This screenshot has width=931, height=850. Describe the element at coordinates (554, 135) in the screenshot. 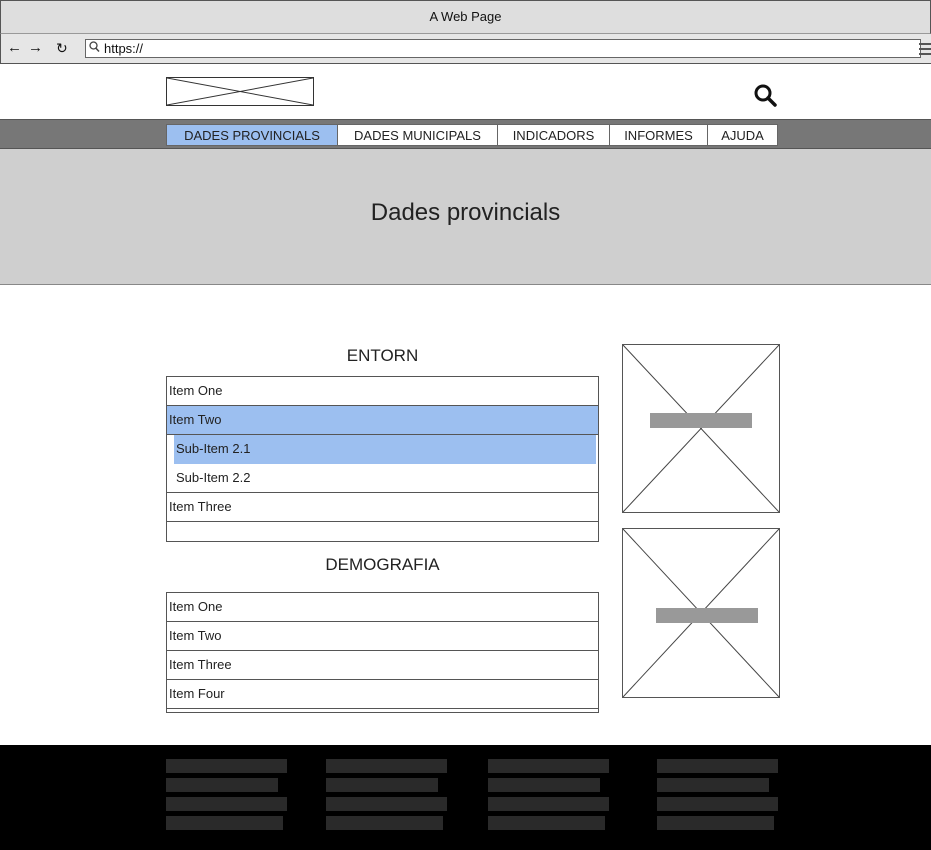

I see `tab-indicadors: INDICADORS` at that location.